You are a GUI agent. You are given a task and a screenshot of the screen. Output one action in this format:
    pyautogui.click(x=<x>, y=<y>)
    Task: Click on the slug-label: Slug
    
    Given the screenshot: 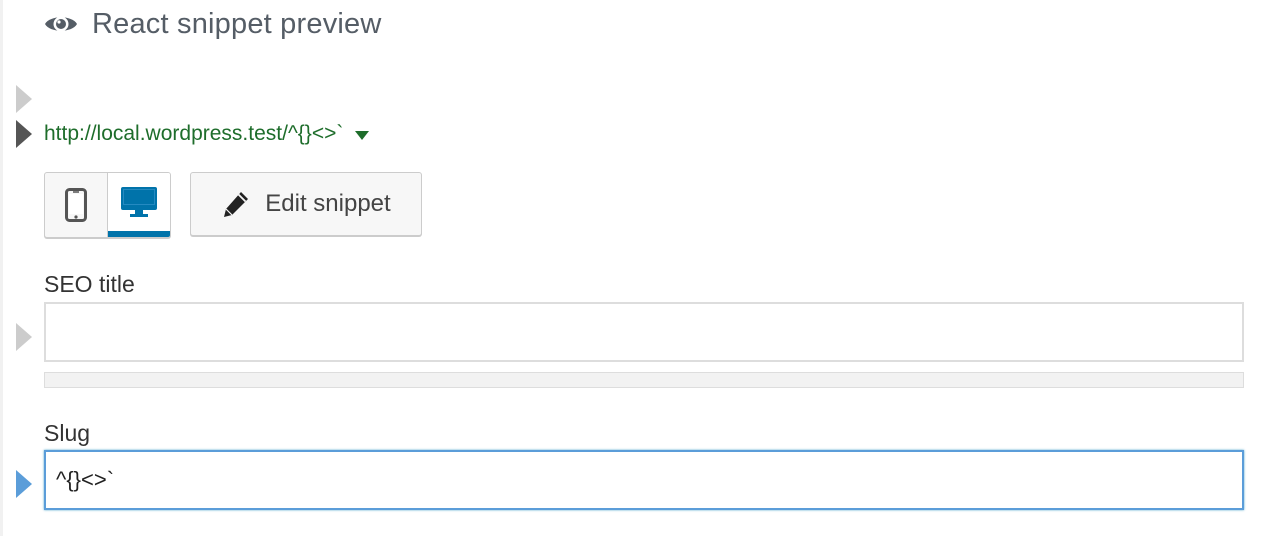 What is the action you would take?
    pyautogui.click(x=67, y=433)
    